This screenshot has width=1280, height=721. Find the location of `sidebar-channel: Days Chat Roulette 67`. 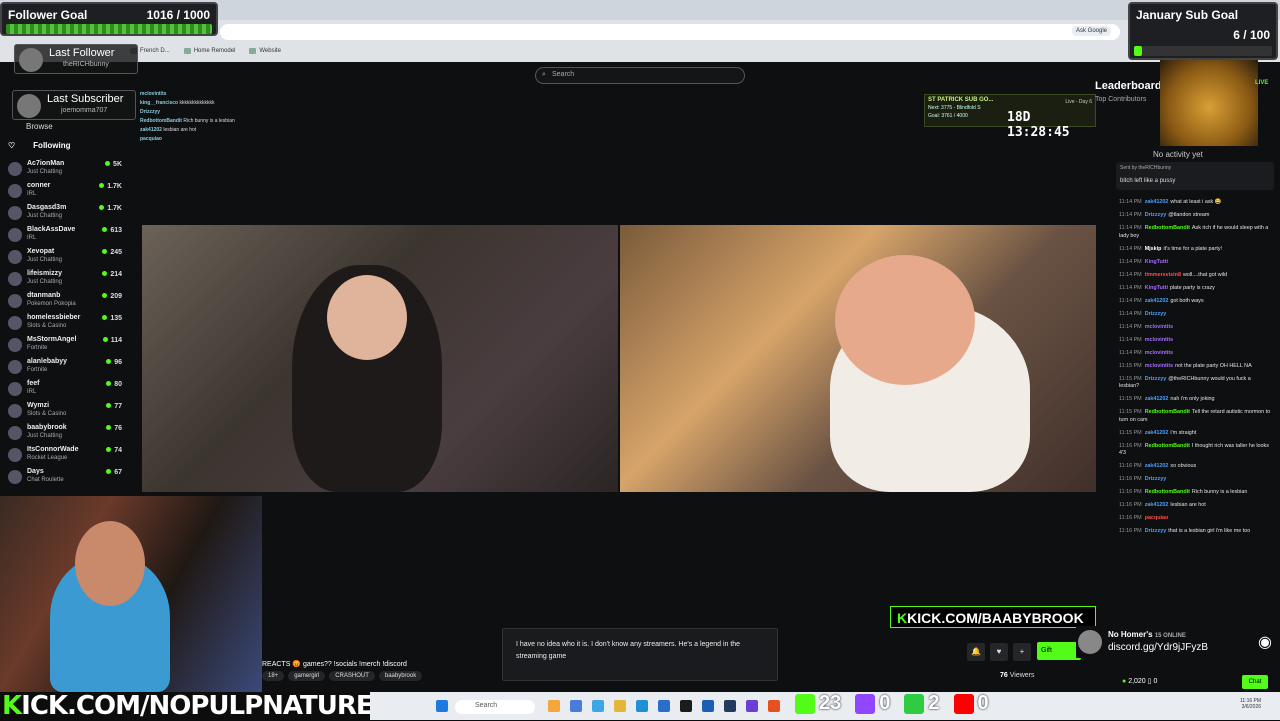

sidebar-channel: Days Chat Roulette 67 is located at coordinates (65, 479).